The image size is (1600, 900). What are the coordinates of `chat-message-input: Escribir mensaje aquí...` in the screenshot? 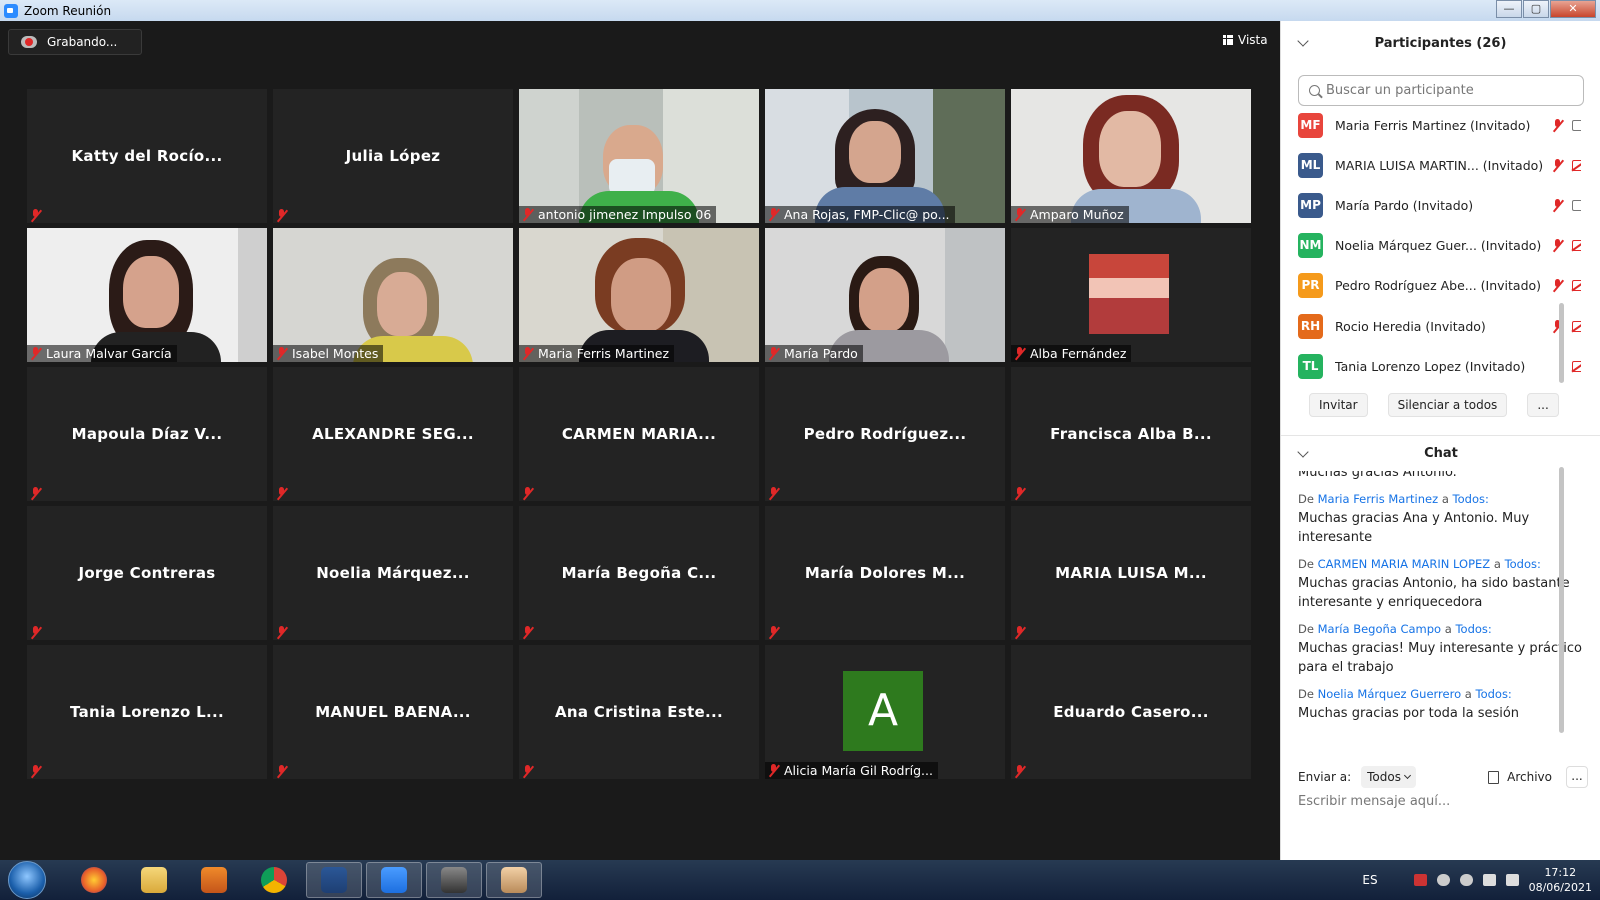 It's located at (1374, 801).